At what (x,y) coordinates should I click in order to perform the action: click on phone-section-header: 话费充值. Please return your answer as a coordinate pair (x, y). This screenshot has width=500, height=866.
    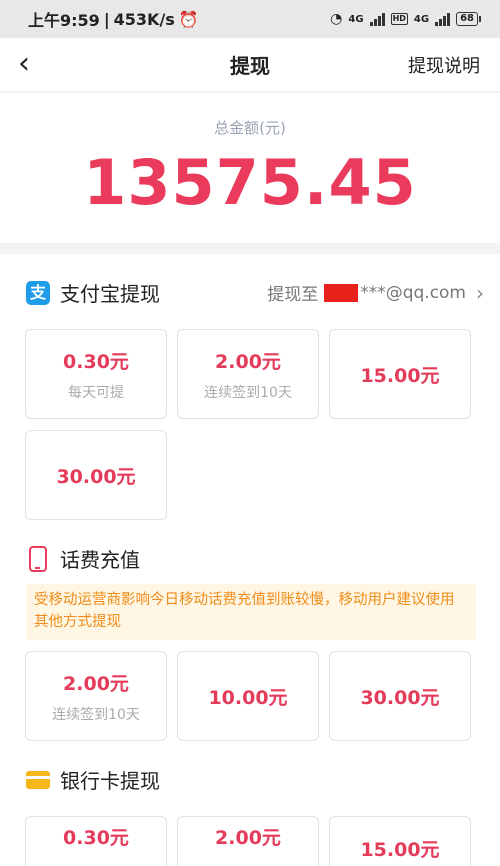
    Looking at the image, I should click on (255, 558).